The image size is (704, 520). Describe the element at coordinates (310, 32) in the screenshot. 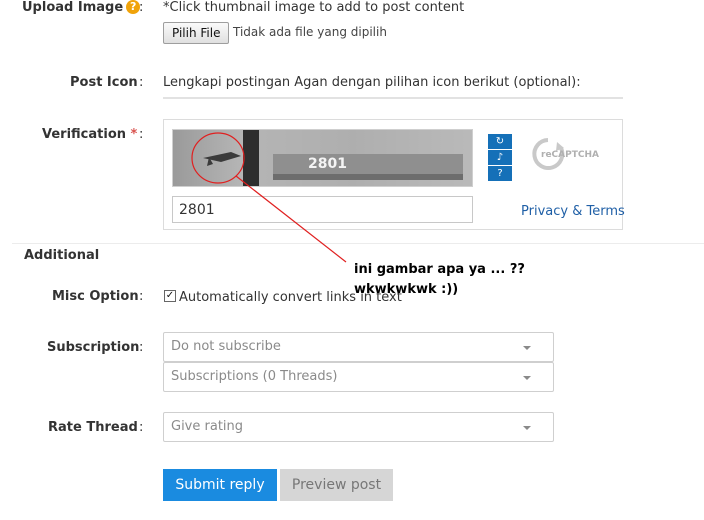

I see `no-file-text: Tidak ada file yang dipilih` at that location.